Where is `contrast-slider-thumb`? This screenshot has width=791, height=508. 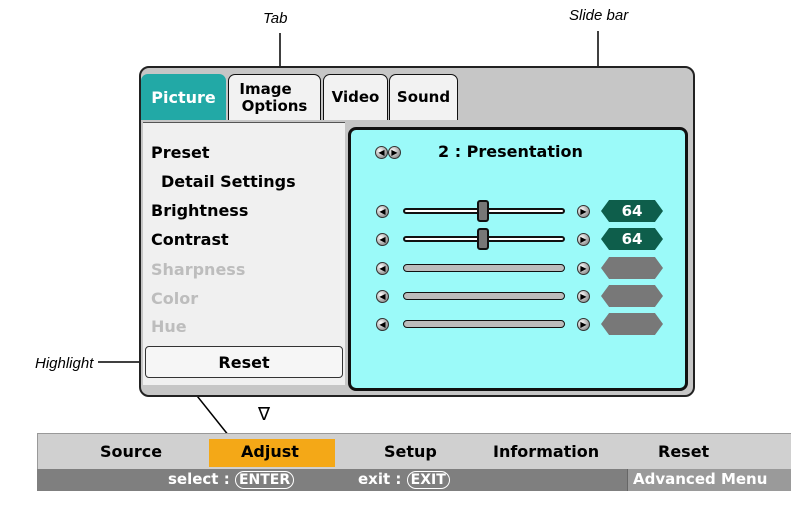
contrast-slider-thumb is located at coordinates (483, 239).